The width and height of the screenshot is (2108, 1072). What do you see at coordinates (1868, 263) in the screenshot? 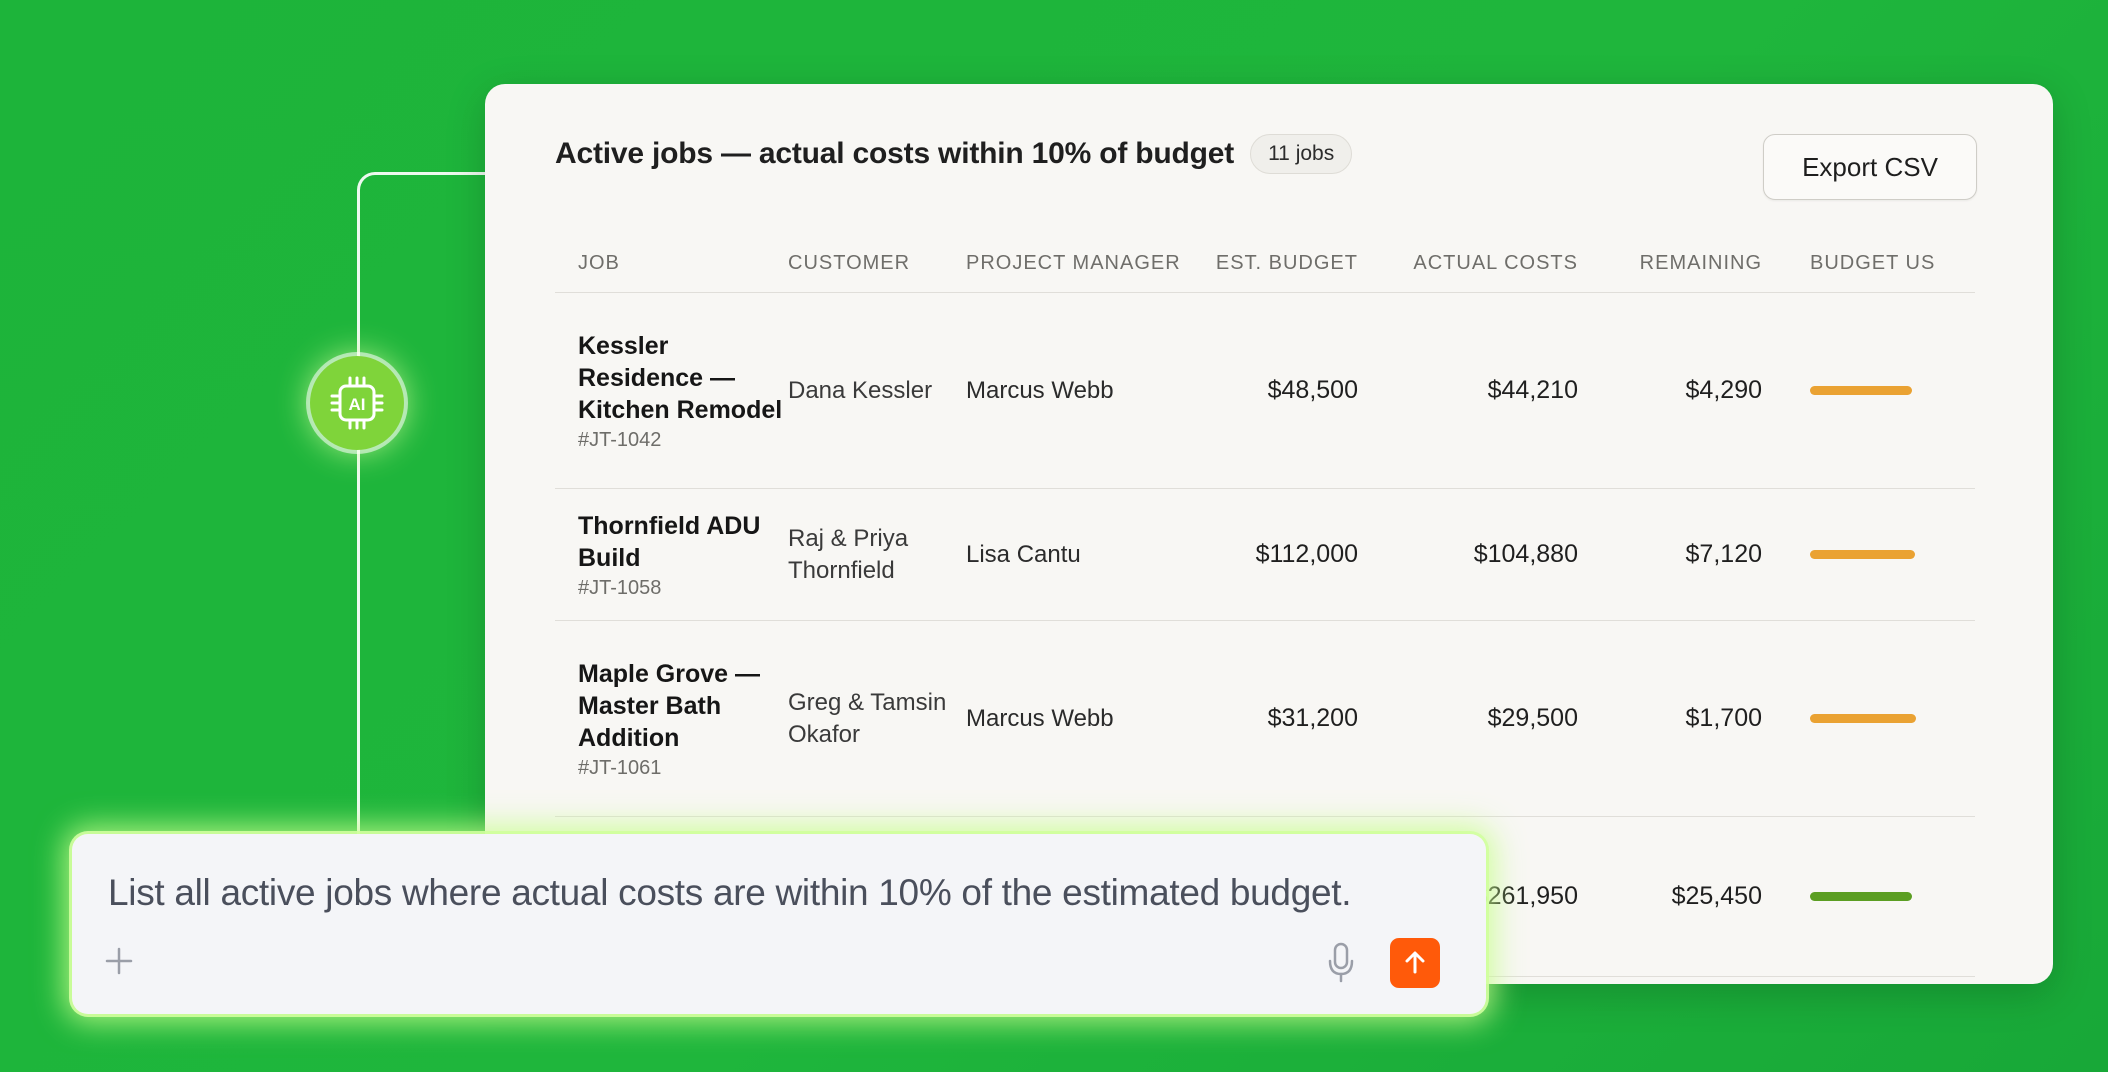
I see `column-header-budget-usage: BUDGET US` at bounding box center [1868, 263].